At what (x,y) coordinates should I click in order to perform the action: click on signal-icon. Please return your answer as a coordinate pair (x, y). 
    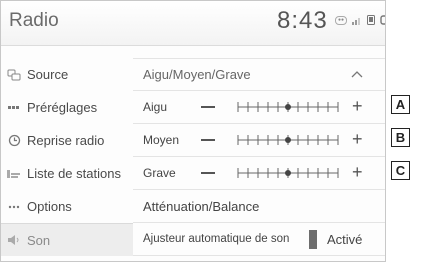
    Looking at the image, I should click on (356, 21).